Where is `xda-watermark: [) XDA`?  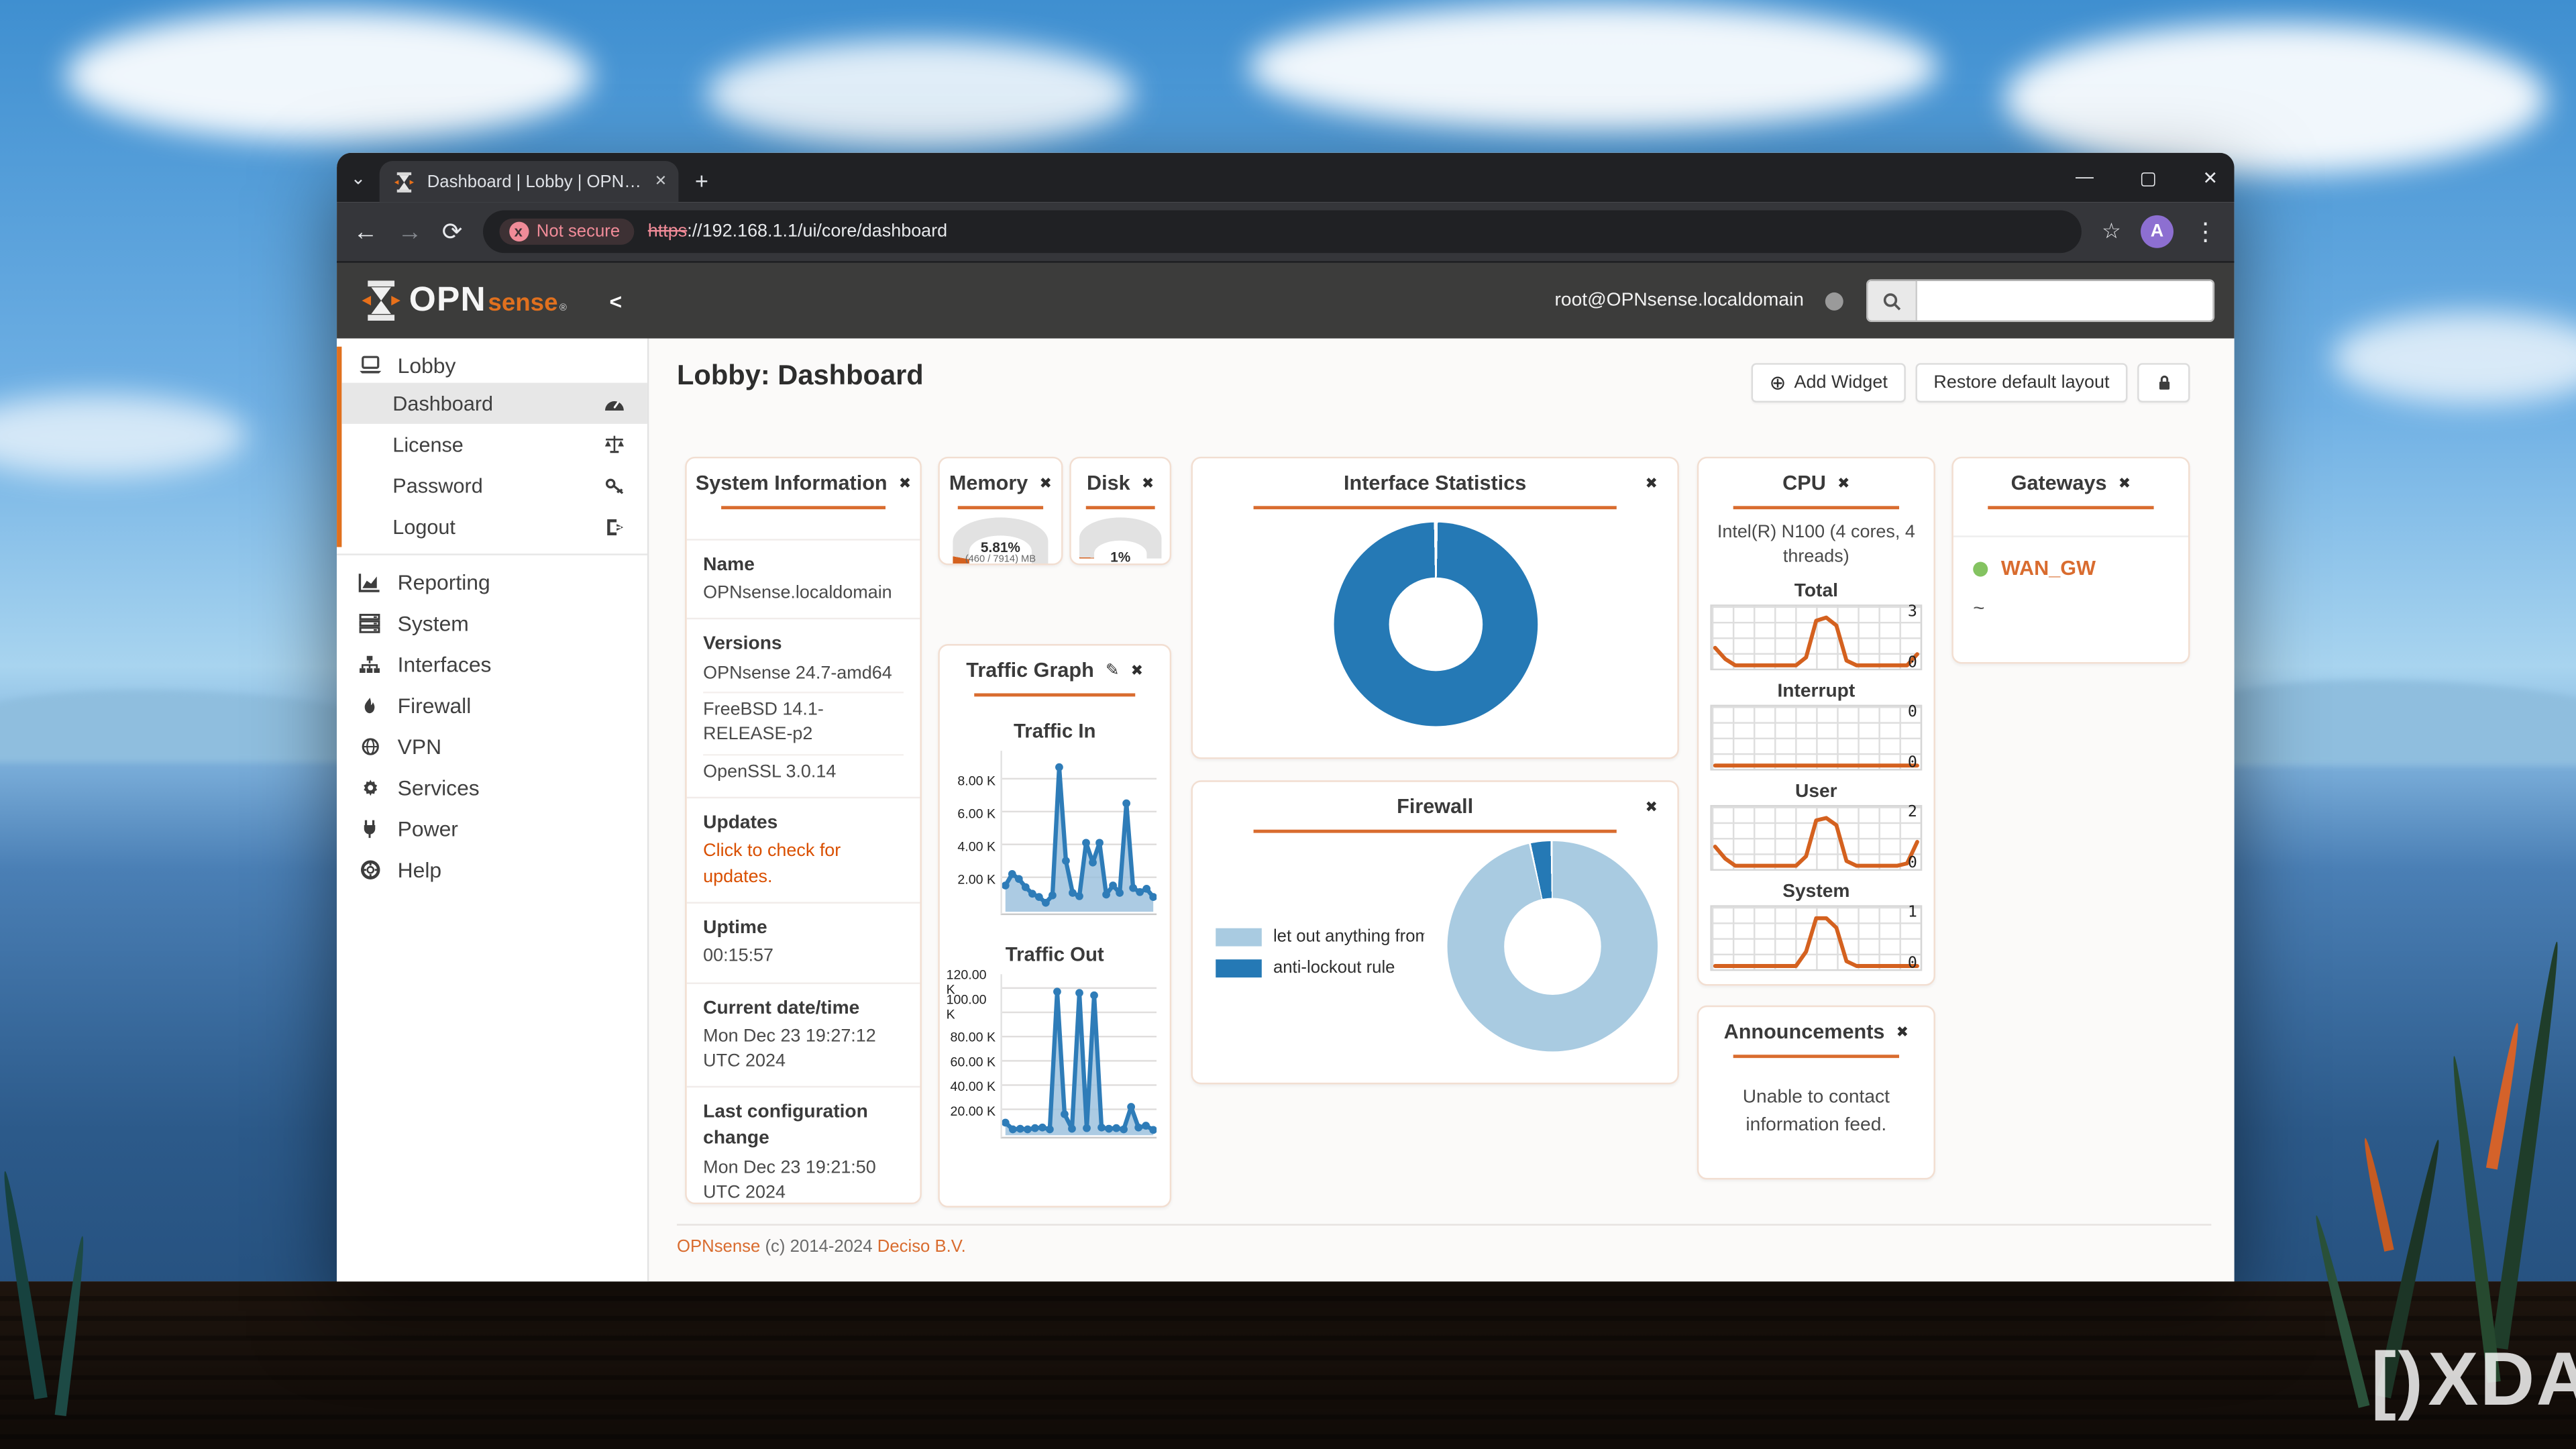
xda-watermark: [) XDA is located at coordinates (2473, 1378).